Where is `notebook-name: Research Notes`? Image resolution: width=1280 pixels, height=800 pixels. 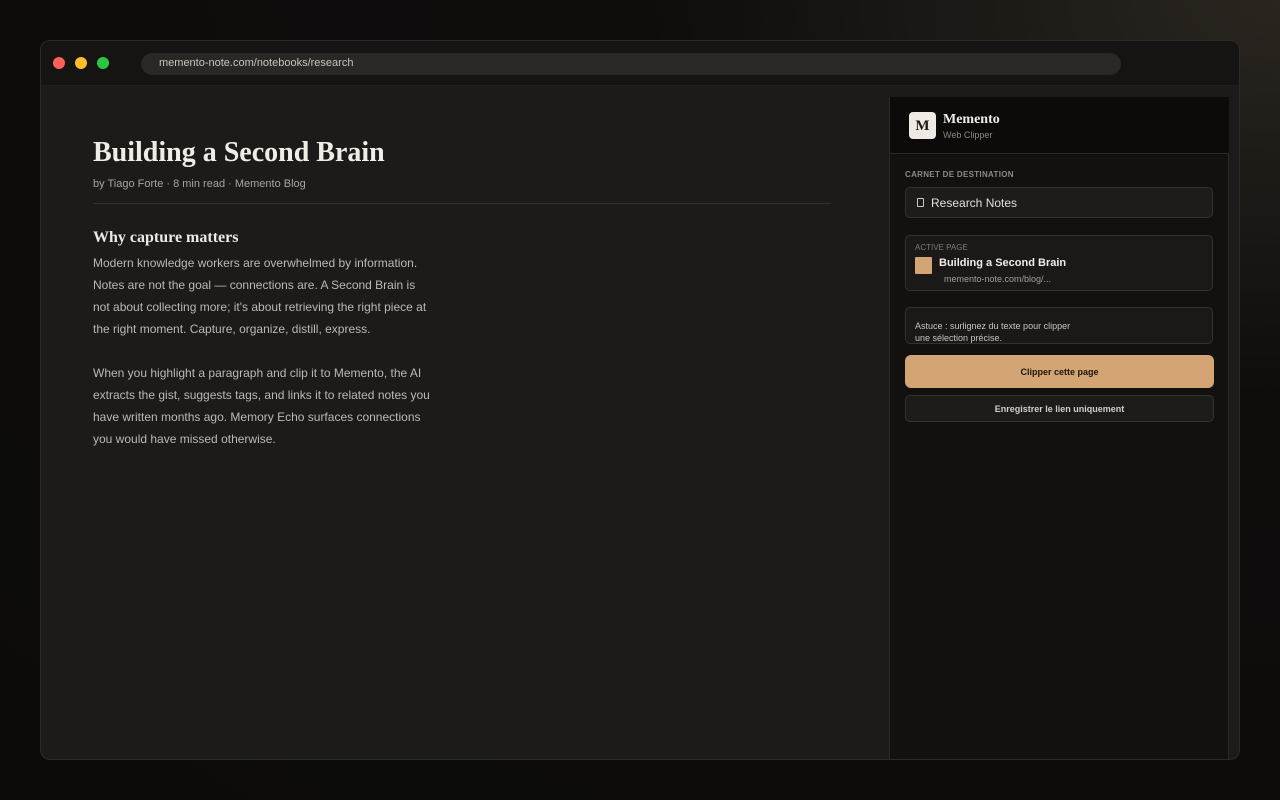
notebook-name: Research Notes is located at coordinates (974, 203).